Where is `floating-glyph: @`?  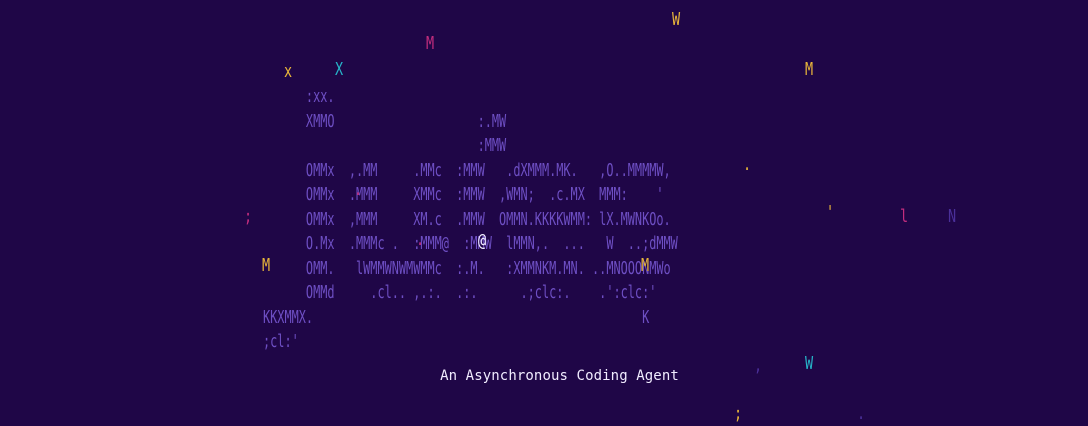 floating-glyph: @ is located at coordinates (482, 240).